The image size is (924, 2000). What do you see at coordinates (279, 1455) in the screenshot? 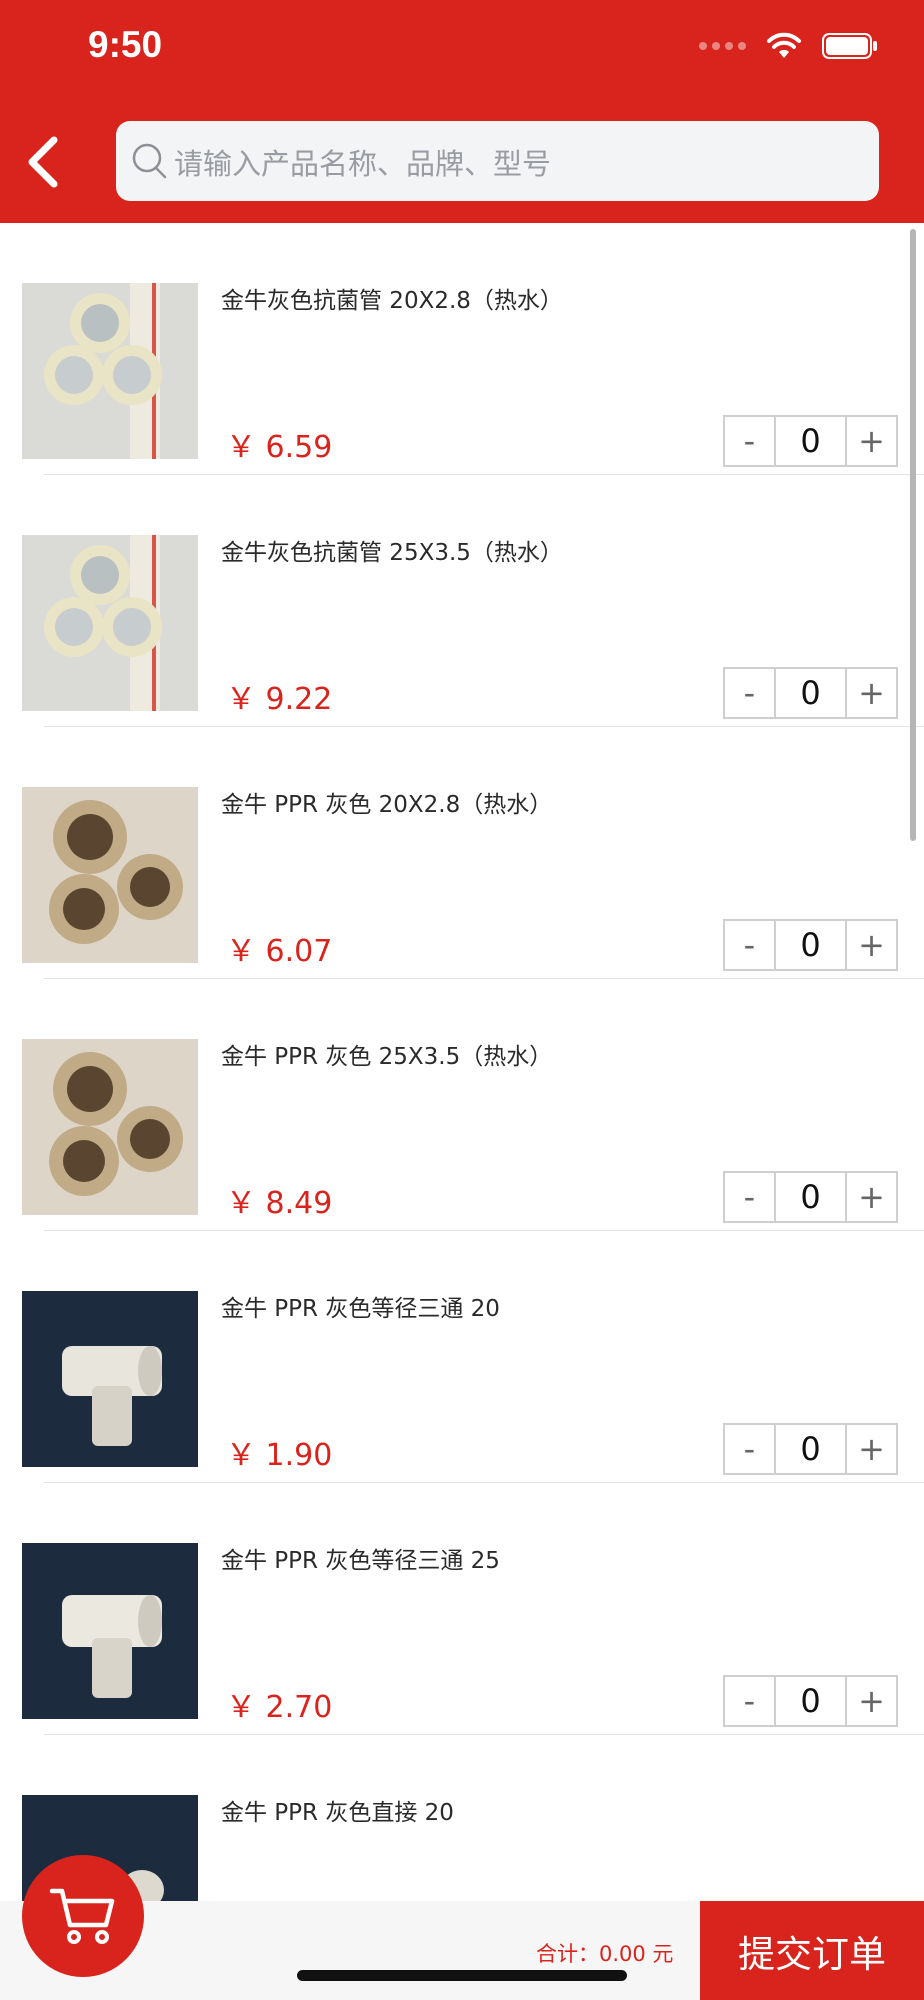
I see `product-price: ￥ 1.90` at bounding box center [279, 1455].